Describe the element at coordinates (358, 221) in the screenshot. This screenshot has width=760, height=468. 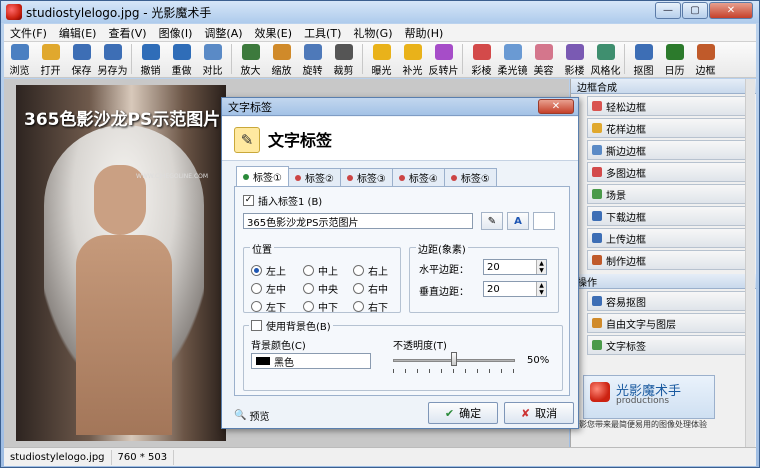
I see `label-text-input: 365色影沙龙PS示范图片` at that location.